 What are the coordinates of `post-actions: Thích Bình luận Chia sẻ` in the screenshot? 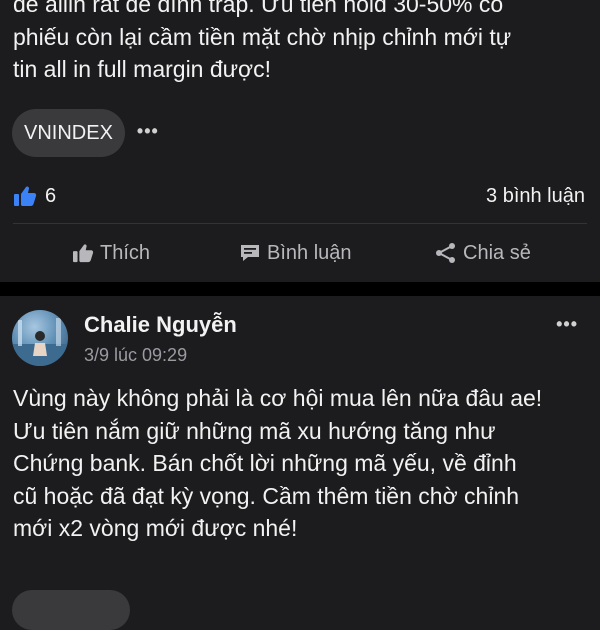 It's located at (300, 253).